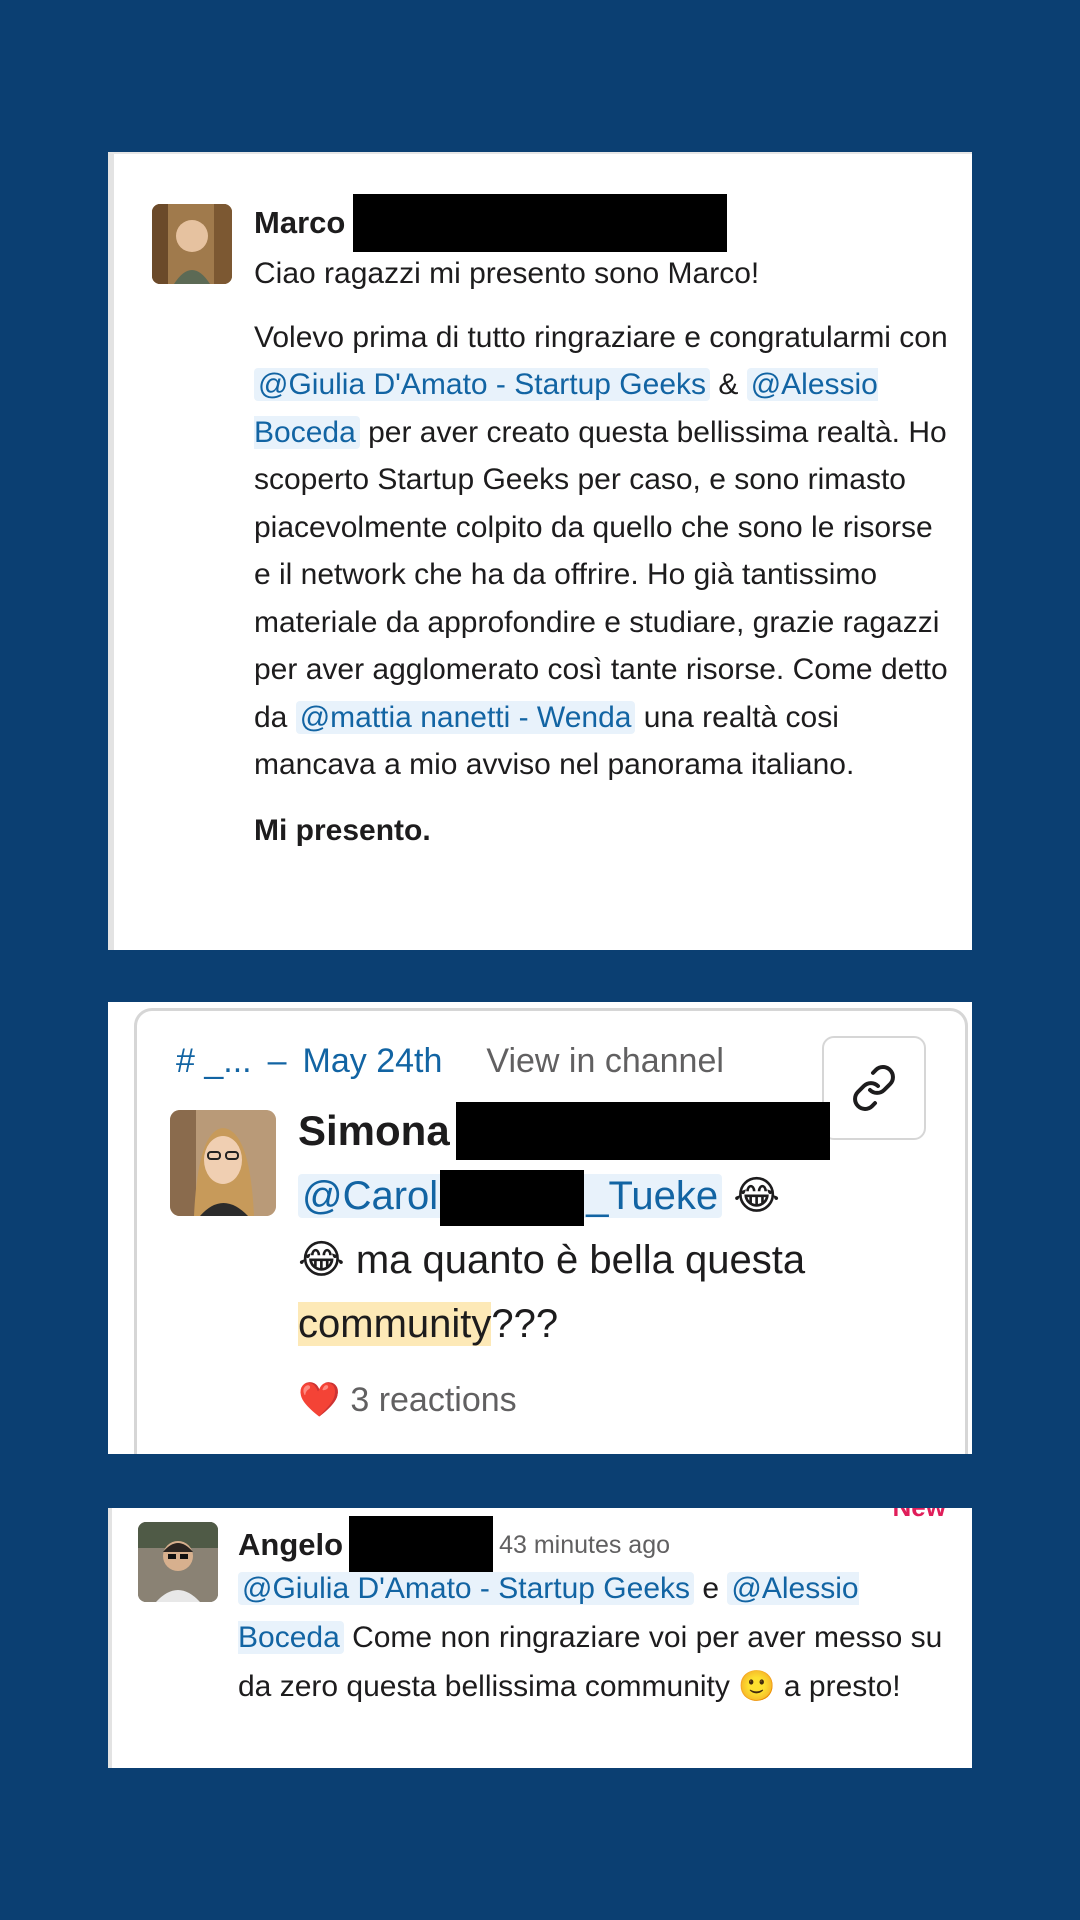  Describe the element at coordinates (299, 223) in the screenshot. I see `author-name: Marco` at that location.